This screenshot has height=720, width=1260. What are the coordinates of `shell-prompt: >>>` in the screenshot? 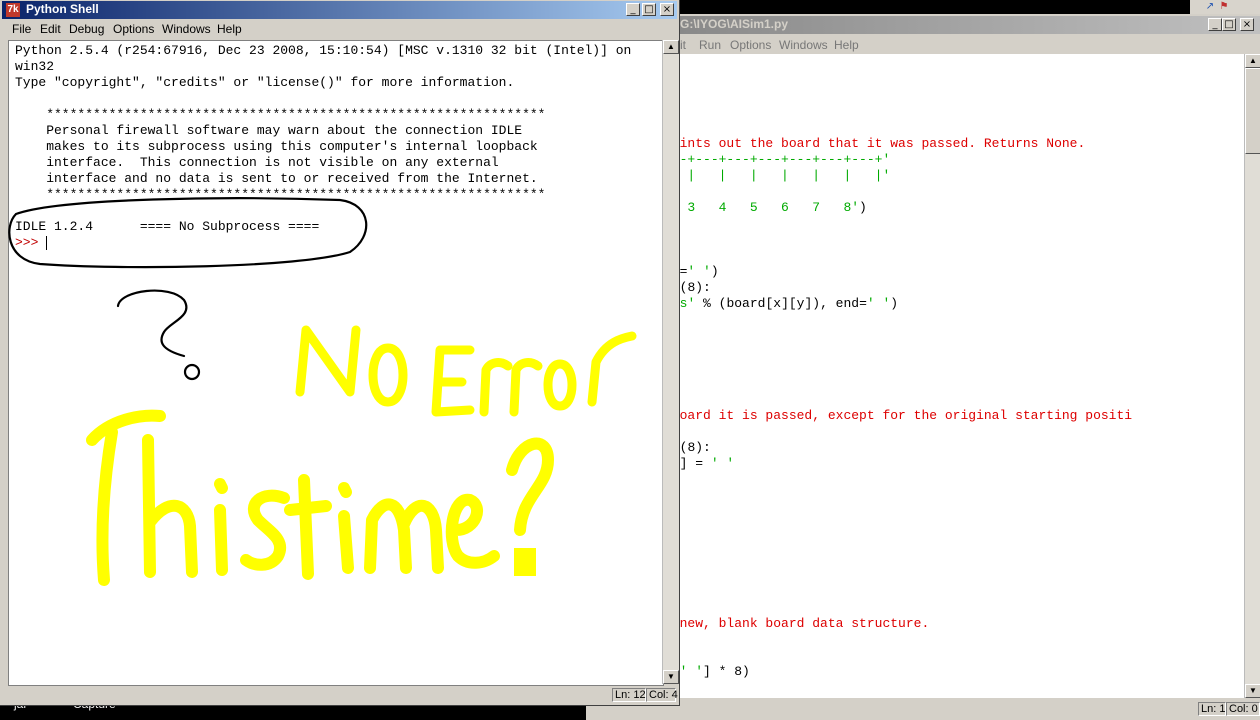 It's located at (30, 243).